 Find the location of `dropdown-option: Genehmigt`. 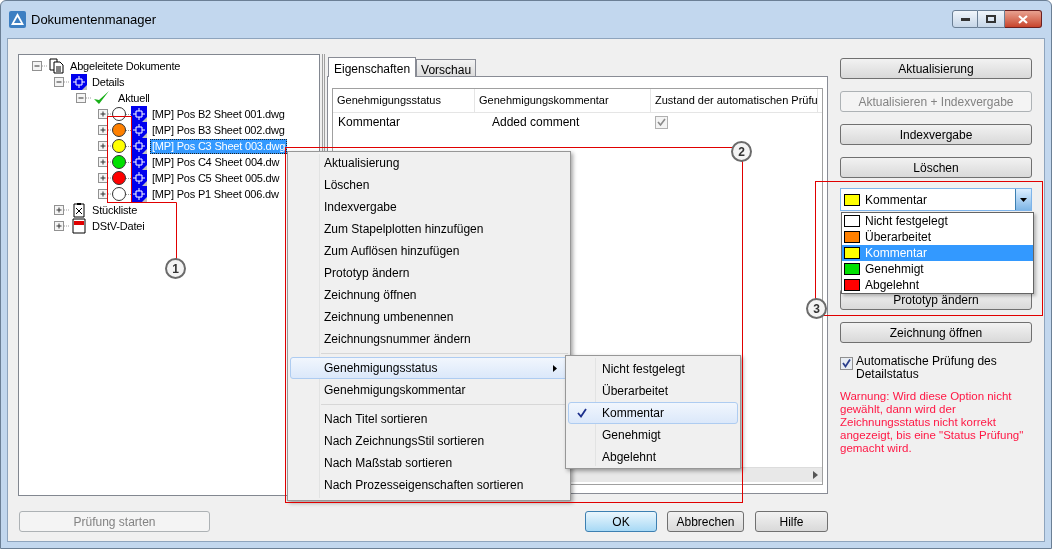

dropdown-option: Genehmigt is located at coordinates (937, 269).